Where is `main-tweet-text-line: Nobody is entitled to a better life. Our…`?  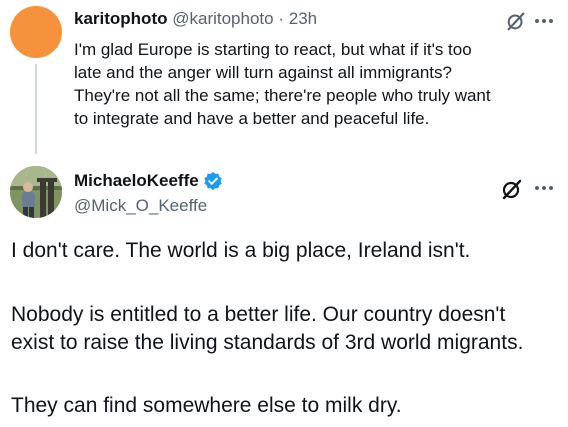
main-tweet-text-line: Nobody is entitled to a better life. Our… is located at coordinates (258, 314).